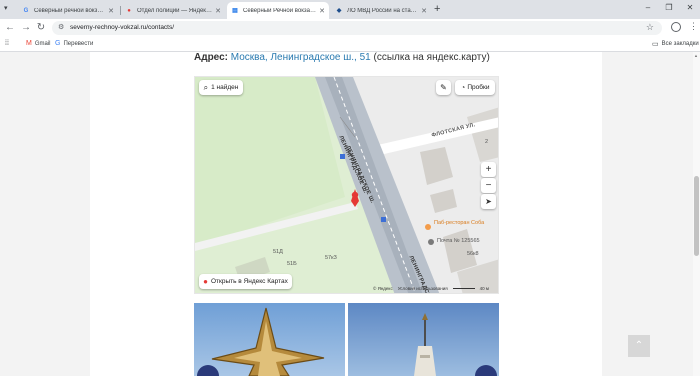 The width and height of the screenshot is (700, 376). I want to click on maximize-icon: ❐, so click(669, 8).